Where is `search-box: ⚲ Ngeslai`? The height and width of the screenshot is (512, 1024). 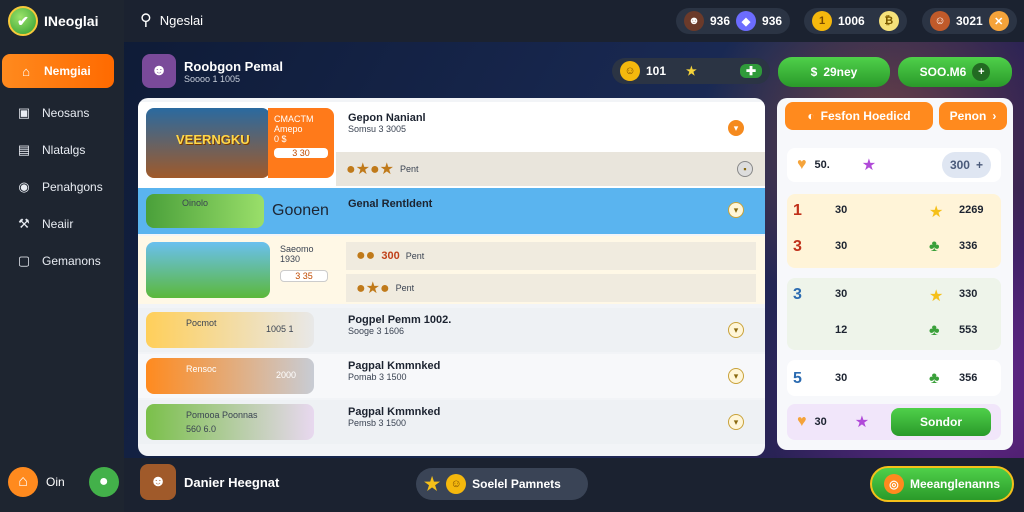
search-box: ⚲ Ngeslai is located at coordinates (171, 20).